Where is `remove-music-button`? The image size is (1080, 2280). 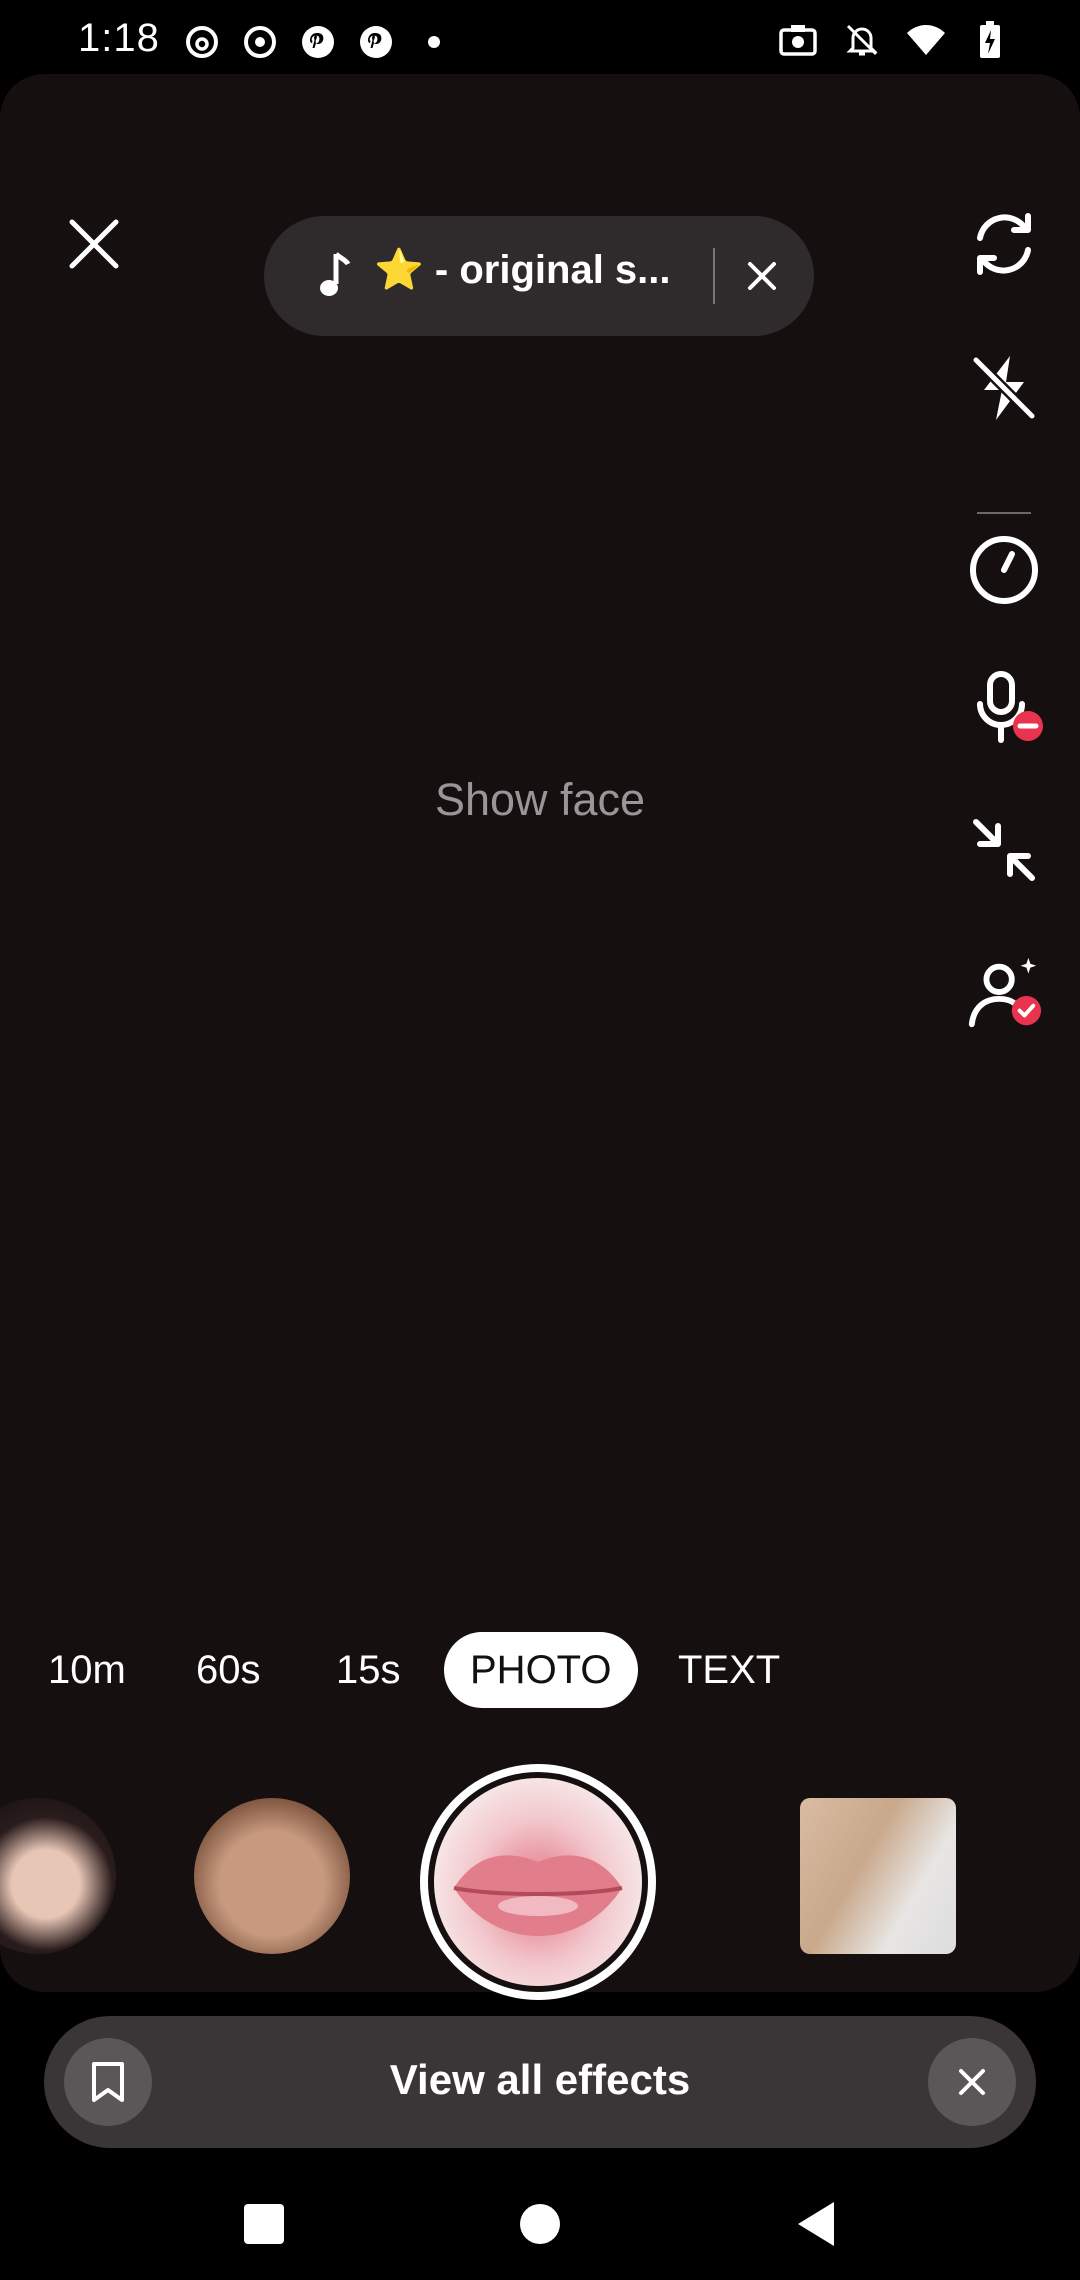
remove-music-button is located at coordinates (762, 276).